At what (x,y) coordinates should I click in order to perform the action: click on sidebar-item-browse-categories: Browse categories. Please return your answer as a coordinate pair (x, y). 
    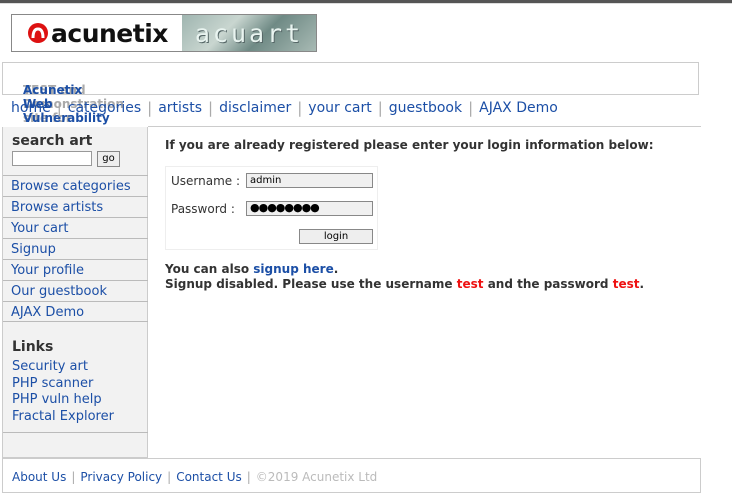
    Looking at the image, I should click on (75, 185).